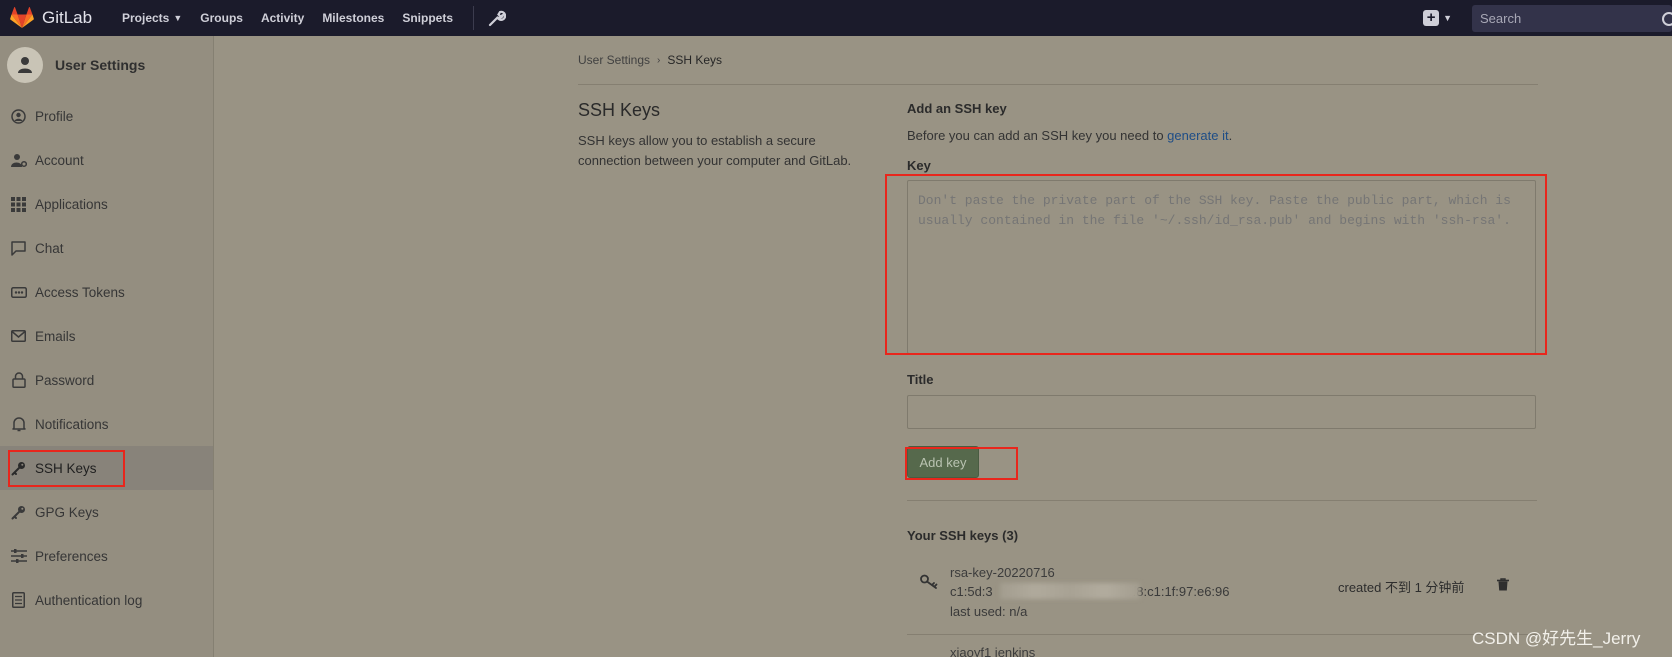  Describe the element at coordinates (49, 248) in the screenshot. I see `sidebar-item-label: Chat` at that location.